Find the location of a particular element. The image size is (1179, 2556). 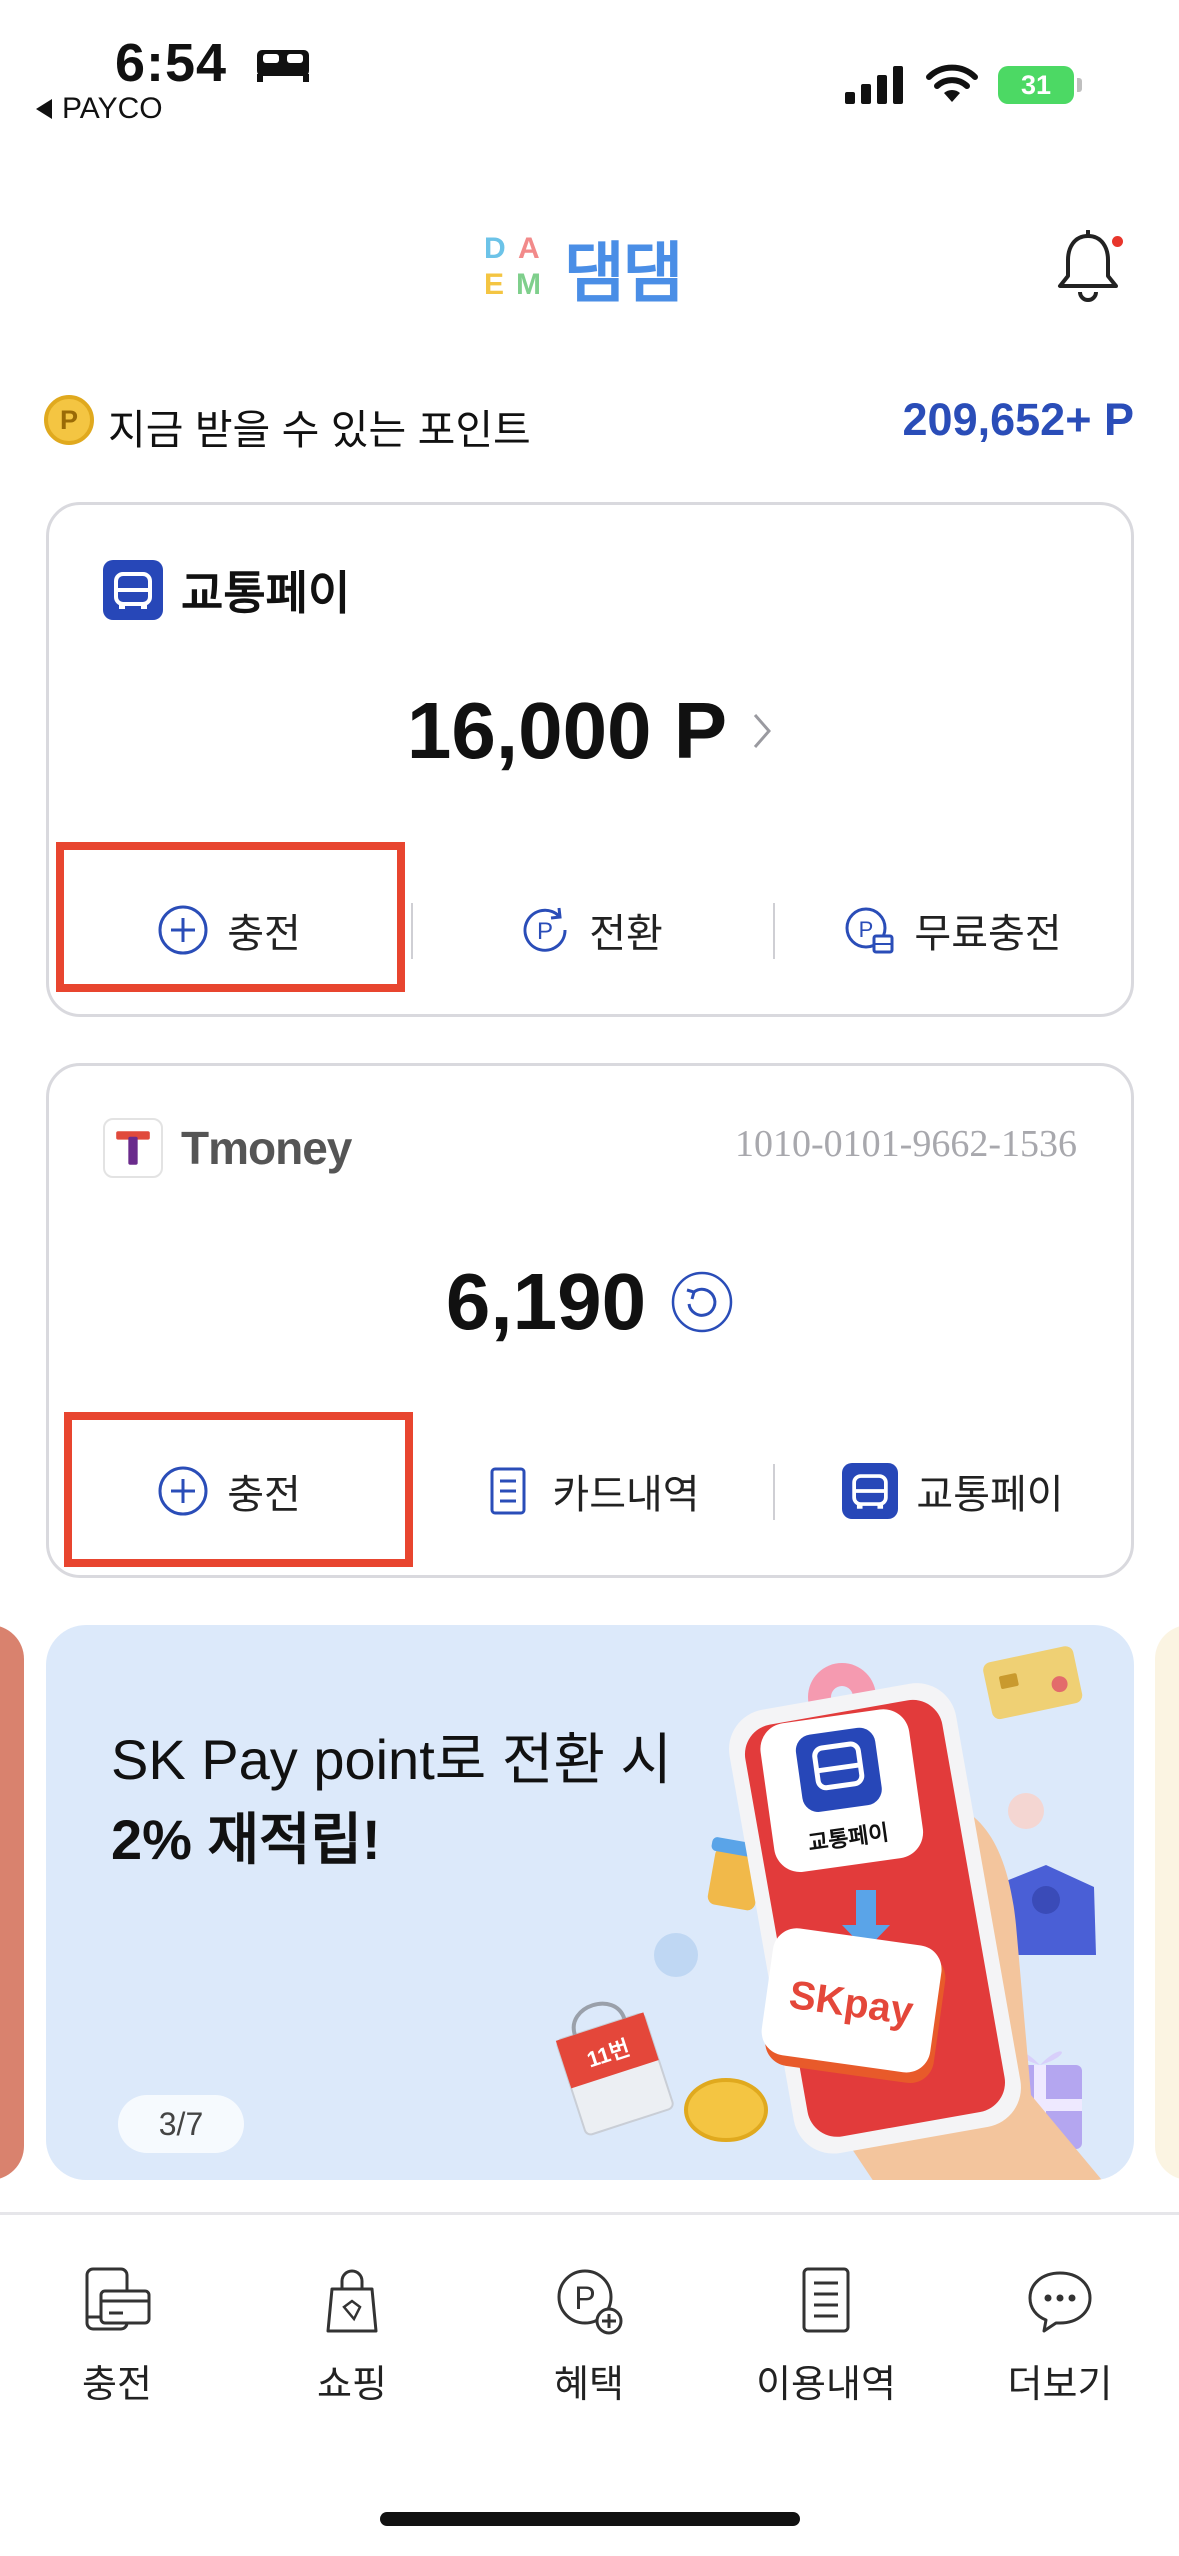

nav-charge-label: 충전 is located at coordinates (117, 2385).